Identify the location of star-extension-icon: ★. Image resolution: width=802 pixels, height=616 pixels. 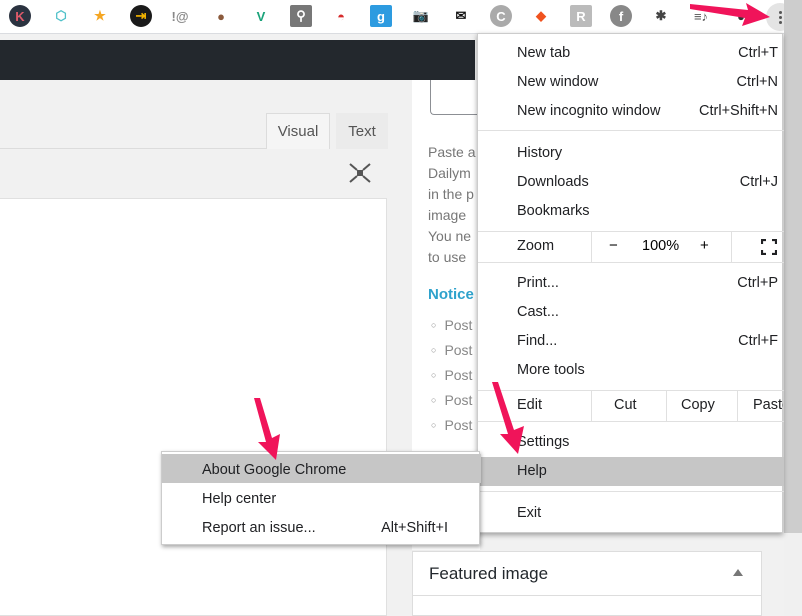
(100, 16).